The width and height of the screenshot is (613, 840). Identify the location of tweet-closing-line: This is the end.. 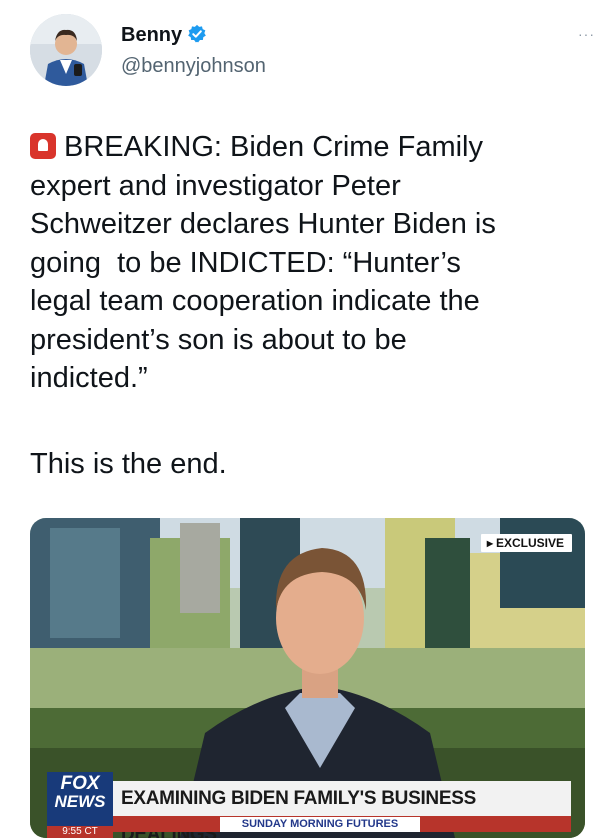
(128, 464).